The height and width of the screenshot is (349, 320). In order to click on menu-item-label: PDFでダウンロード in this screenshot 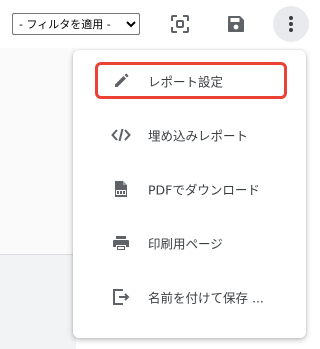, I will do `click(204, 190)`.